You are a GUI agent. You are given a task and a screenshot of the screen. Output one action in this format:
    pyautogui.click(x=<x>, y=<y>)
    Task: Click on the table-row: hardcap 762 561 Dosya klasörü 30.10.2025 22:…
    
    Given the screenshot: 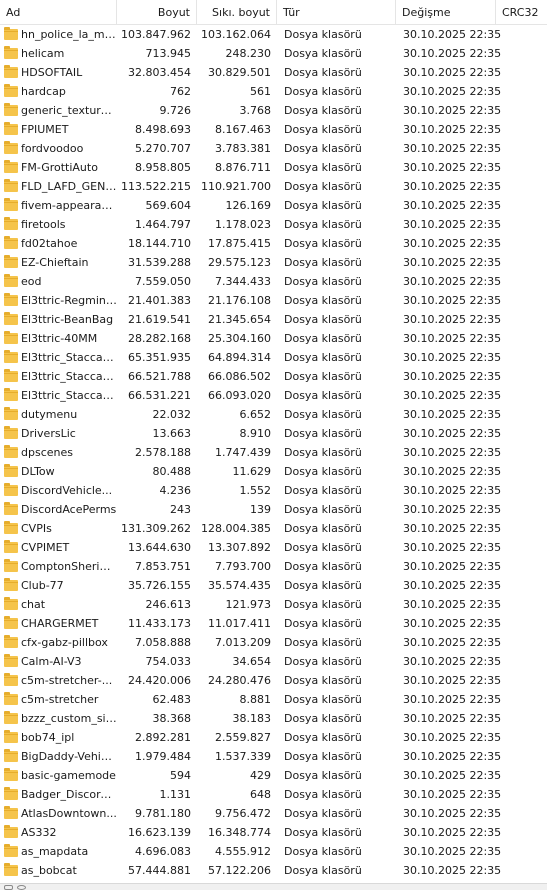 What is the action you would take?
    pyautogui.click(x=273, y=91)
    